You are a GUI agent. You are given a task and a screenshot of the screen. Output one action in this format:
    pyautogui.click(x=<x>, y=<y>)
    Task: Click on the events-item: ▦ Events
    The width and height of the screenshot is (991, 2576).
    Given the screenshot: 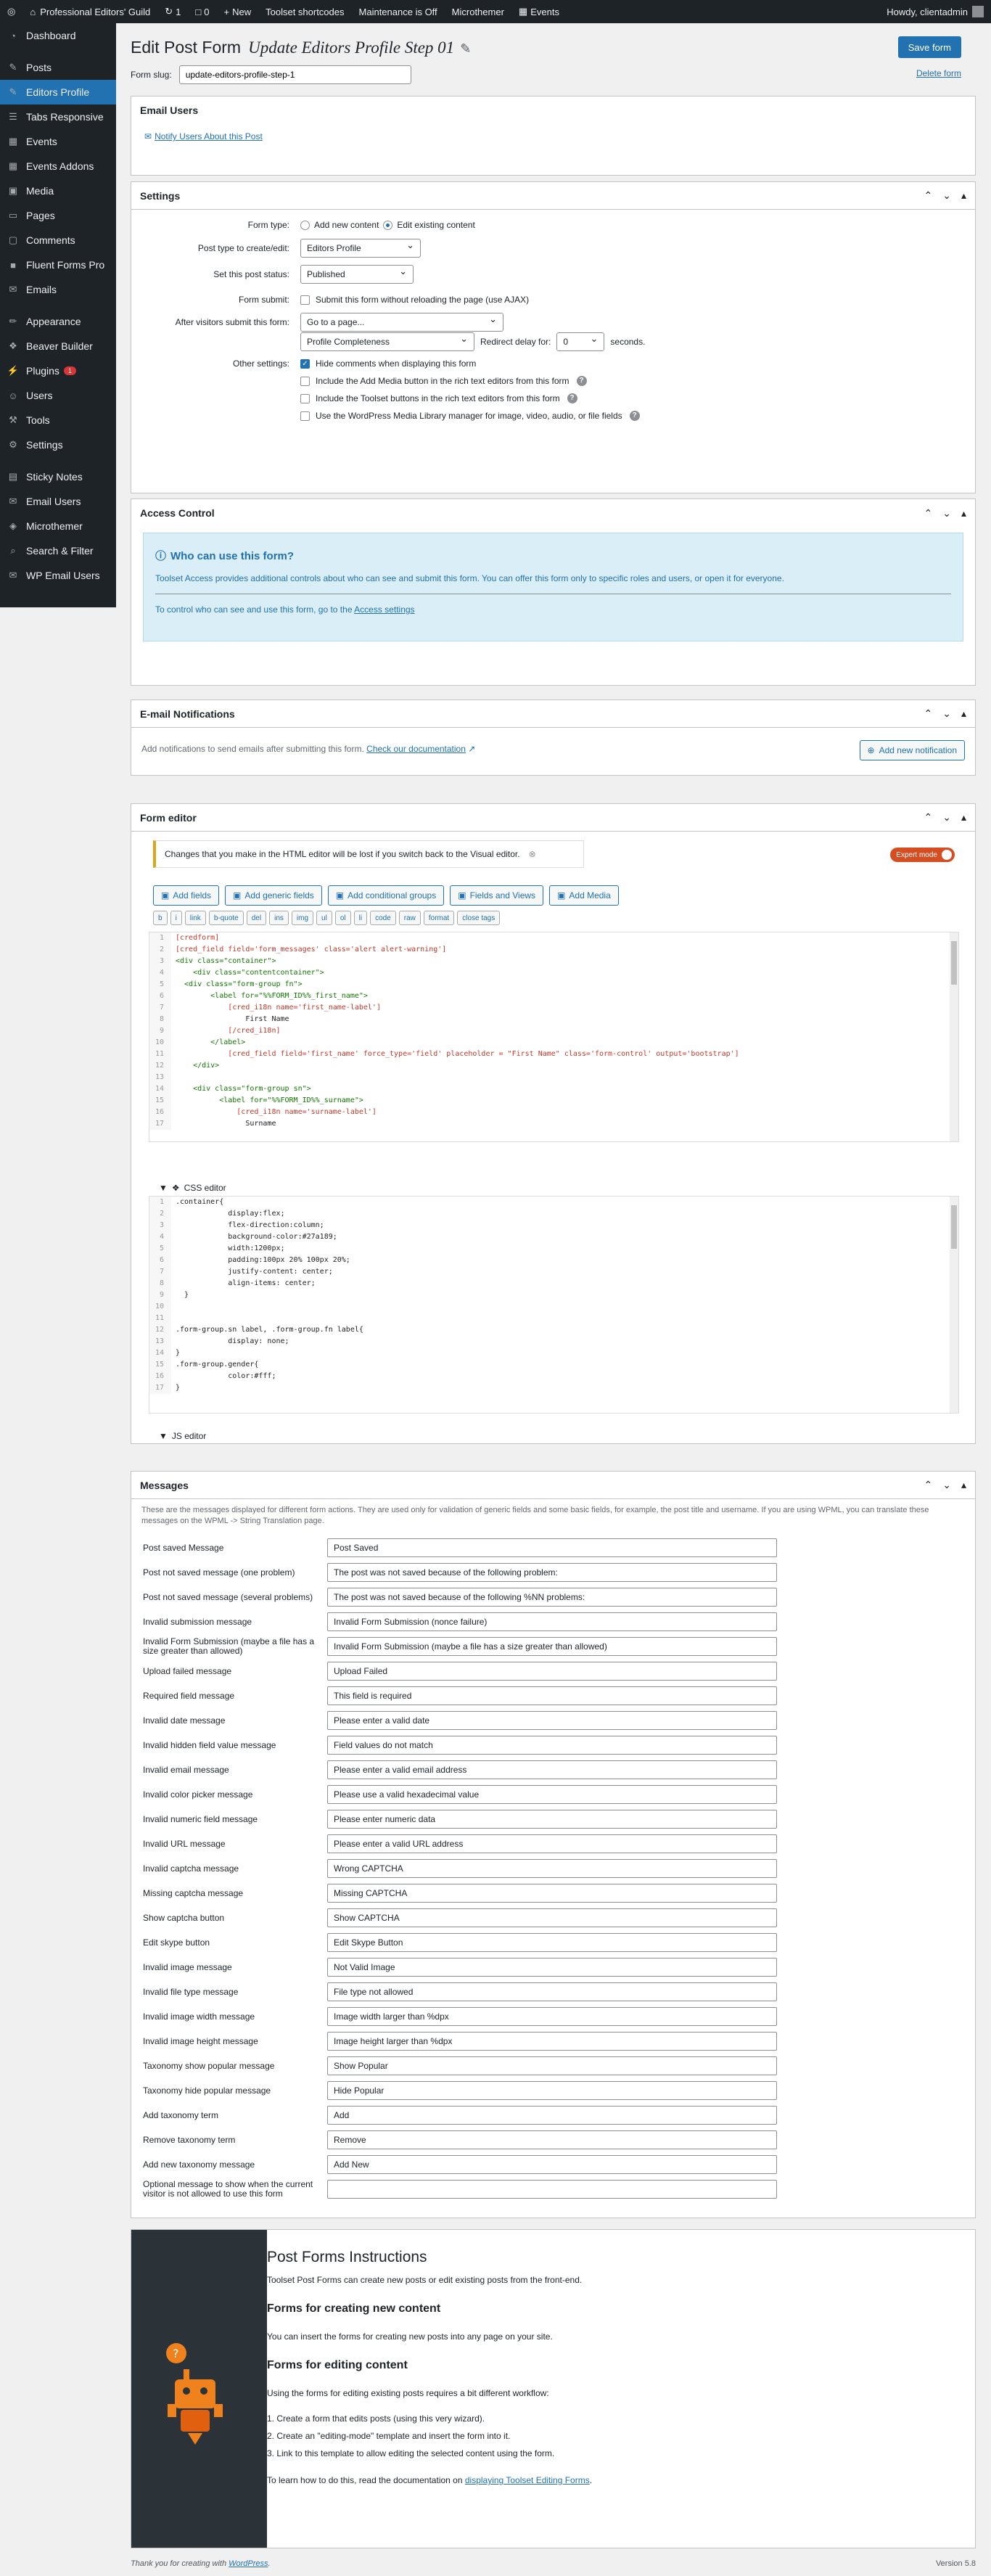 What is the action you would take?
    pyautogui.click(x=539, y=11)
    